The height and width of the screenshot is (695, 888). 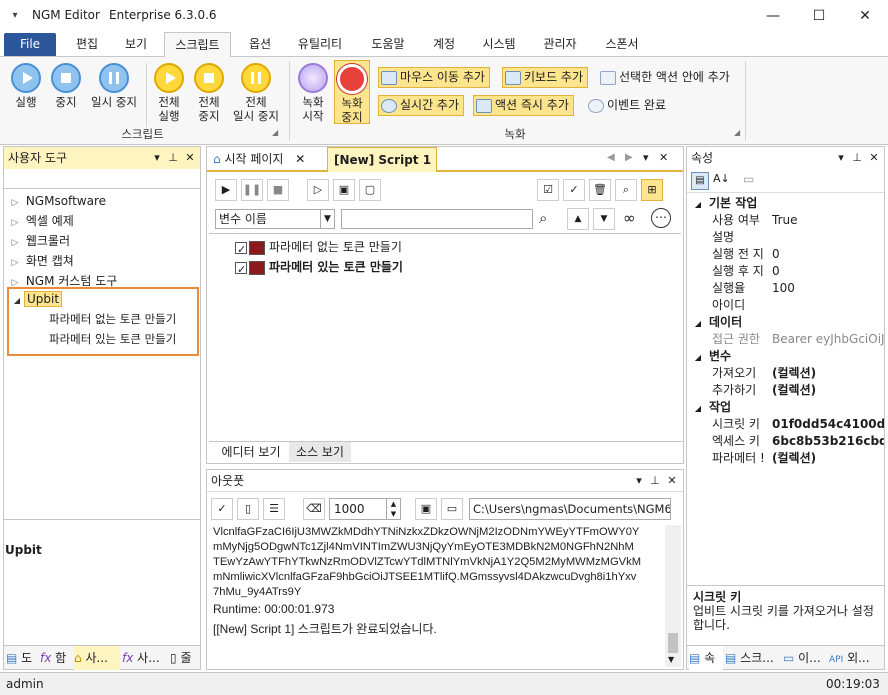 What do you see at coordinates (661, 218) in the screenshot?
I see `more-icon: ⋯` at bounding box center [661, 218].